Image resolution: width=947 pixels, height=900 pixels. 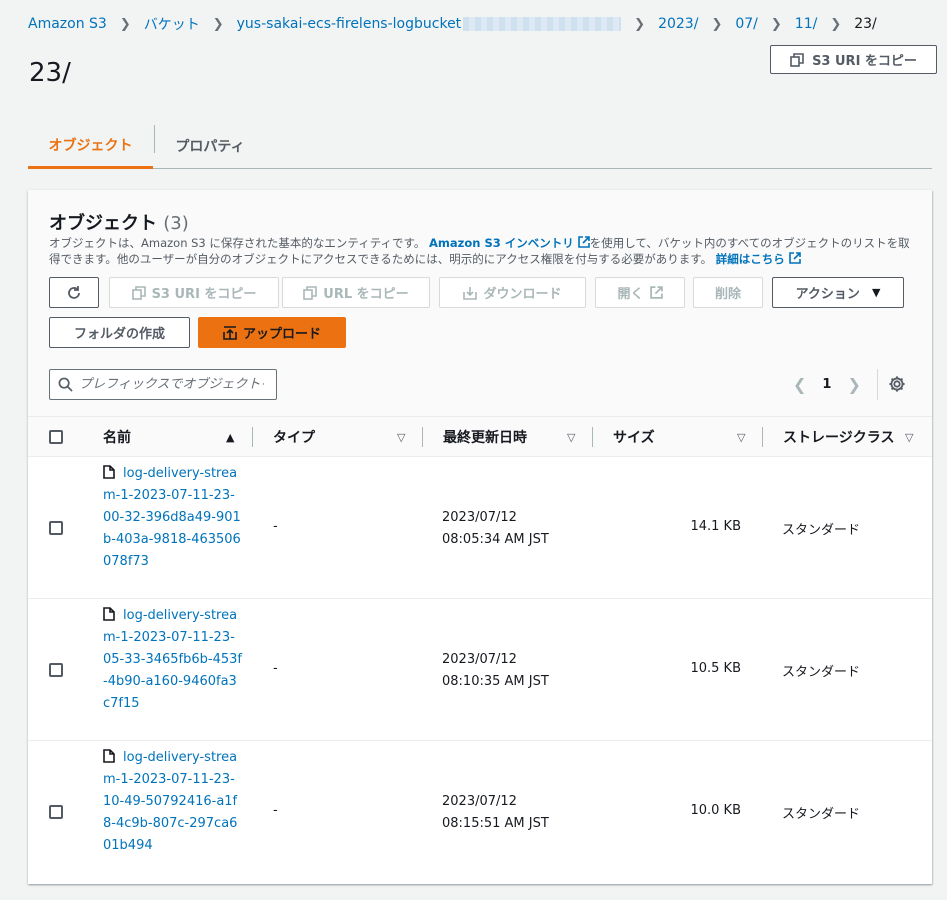 What do you see at coordinates (56, 437) in the screenshot?
I see `select-all-checkbox` at bounding box center [56, 437].